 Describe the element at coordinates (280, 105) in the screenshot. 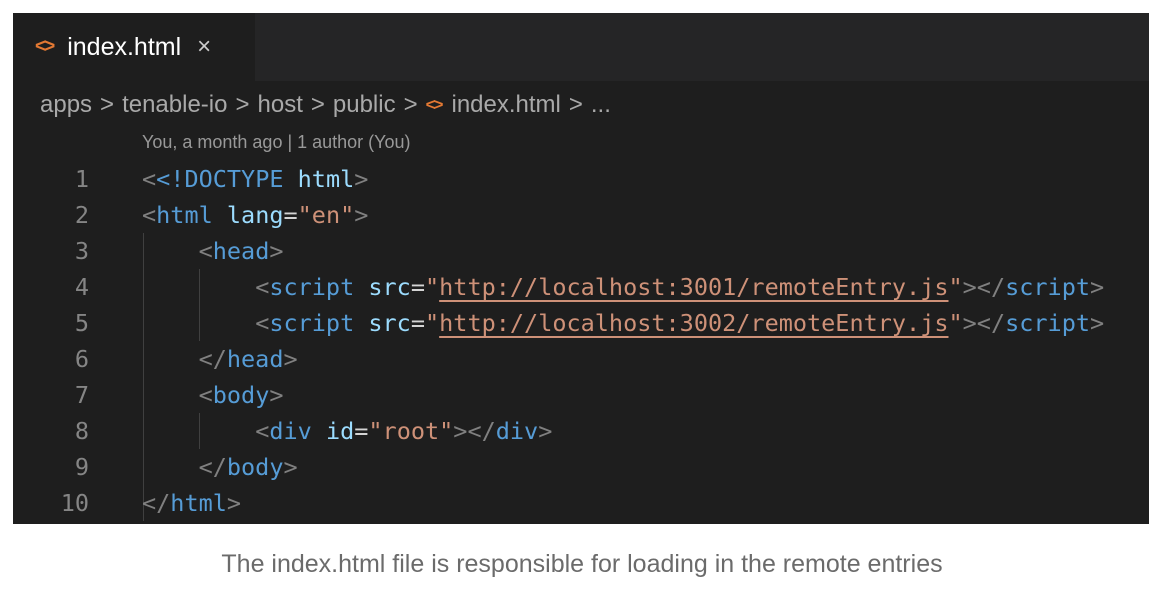

I see `breadcrumb-host: host` at that location.